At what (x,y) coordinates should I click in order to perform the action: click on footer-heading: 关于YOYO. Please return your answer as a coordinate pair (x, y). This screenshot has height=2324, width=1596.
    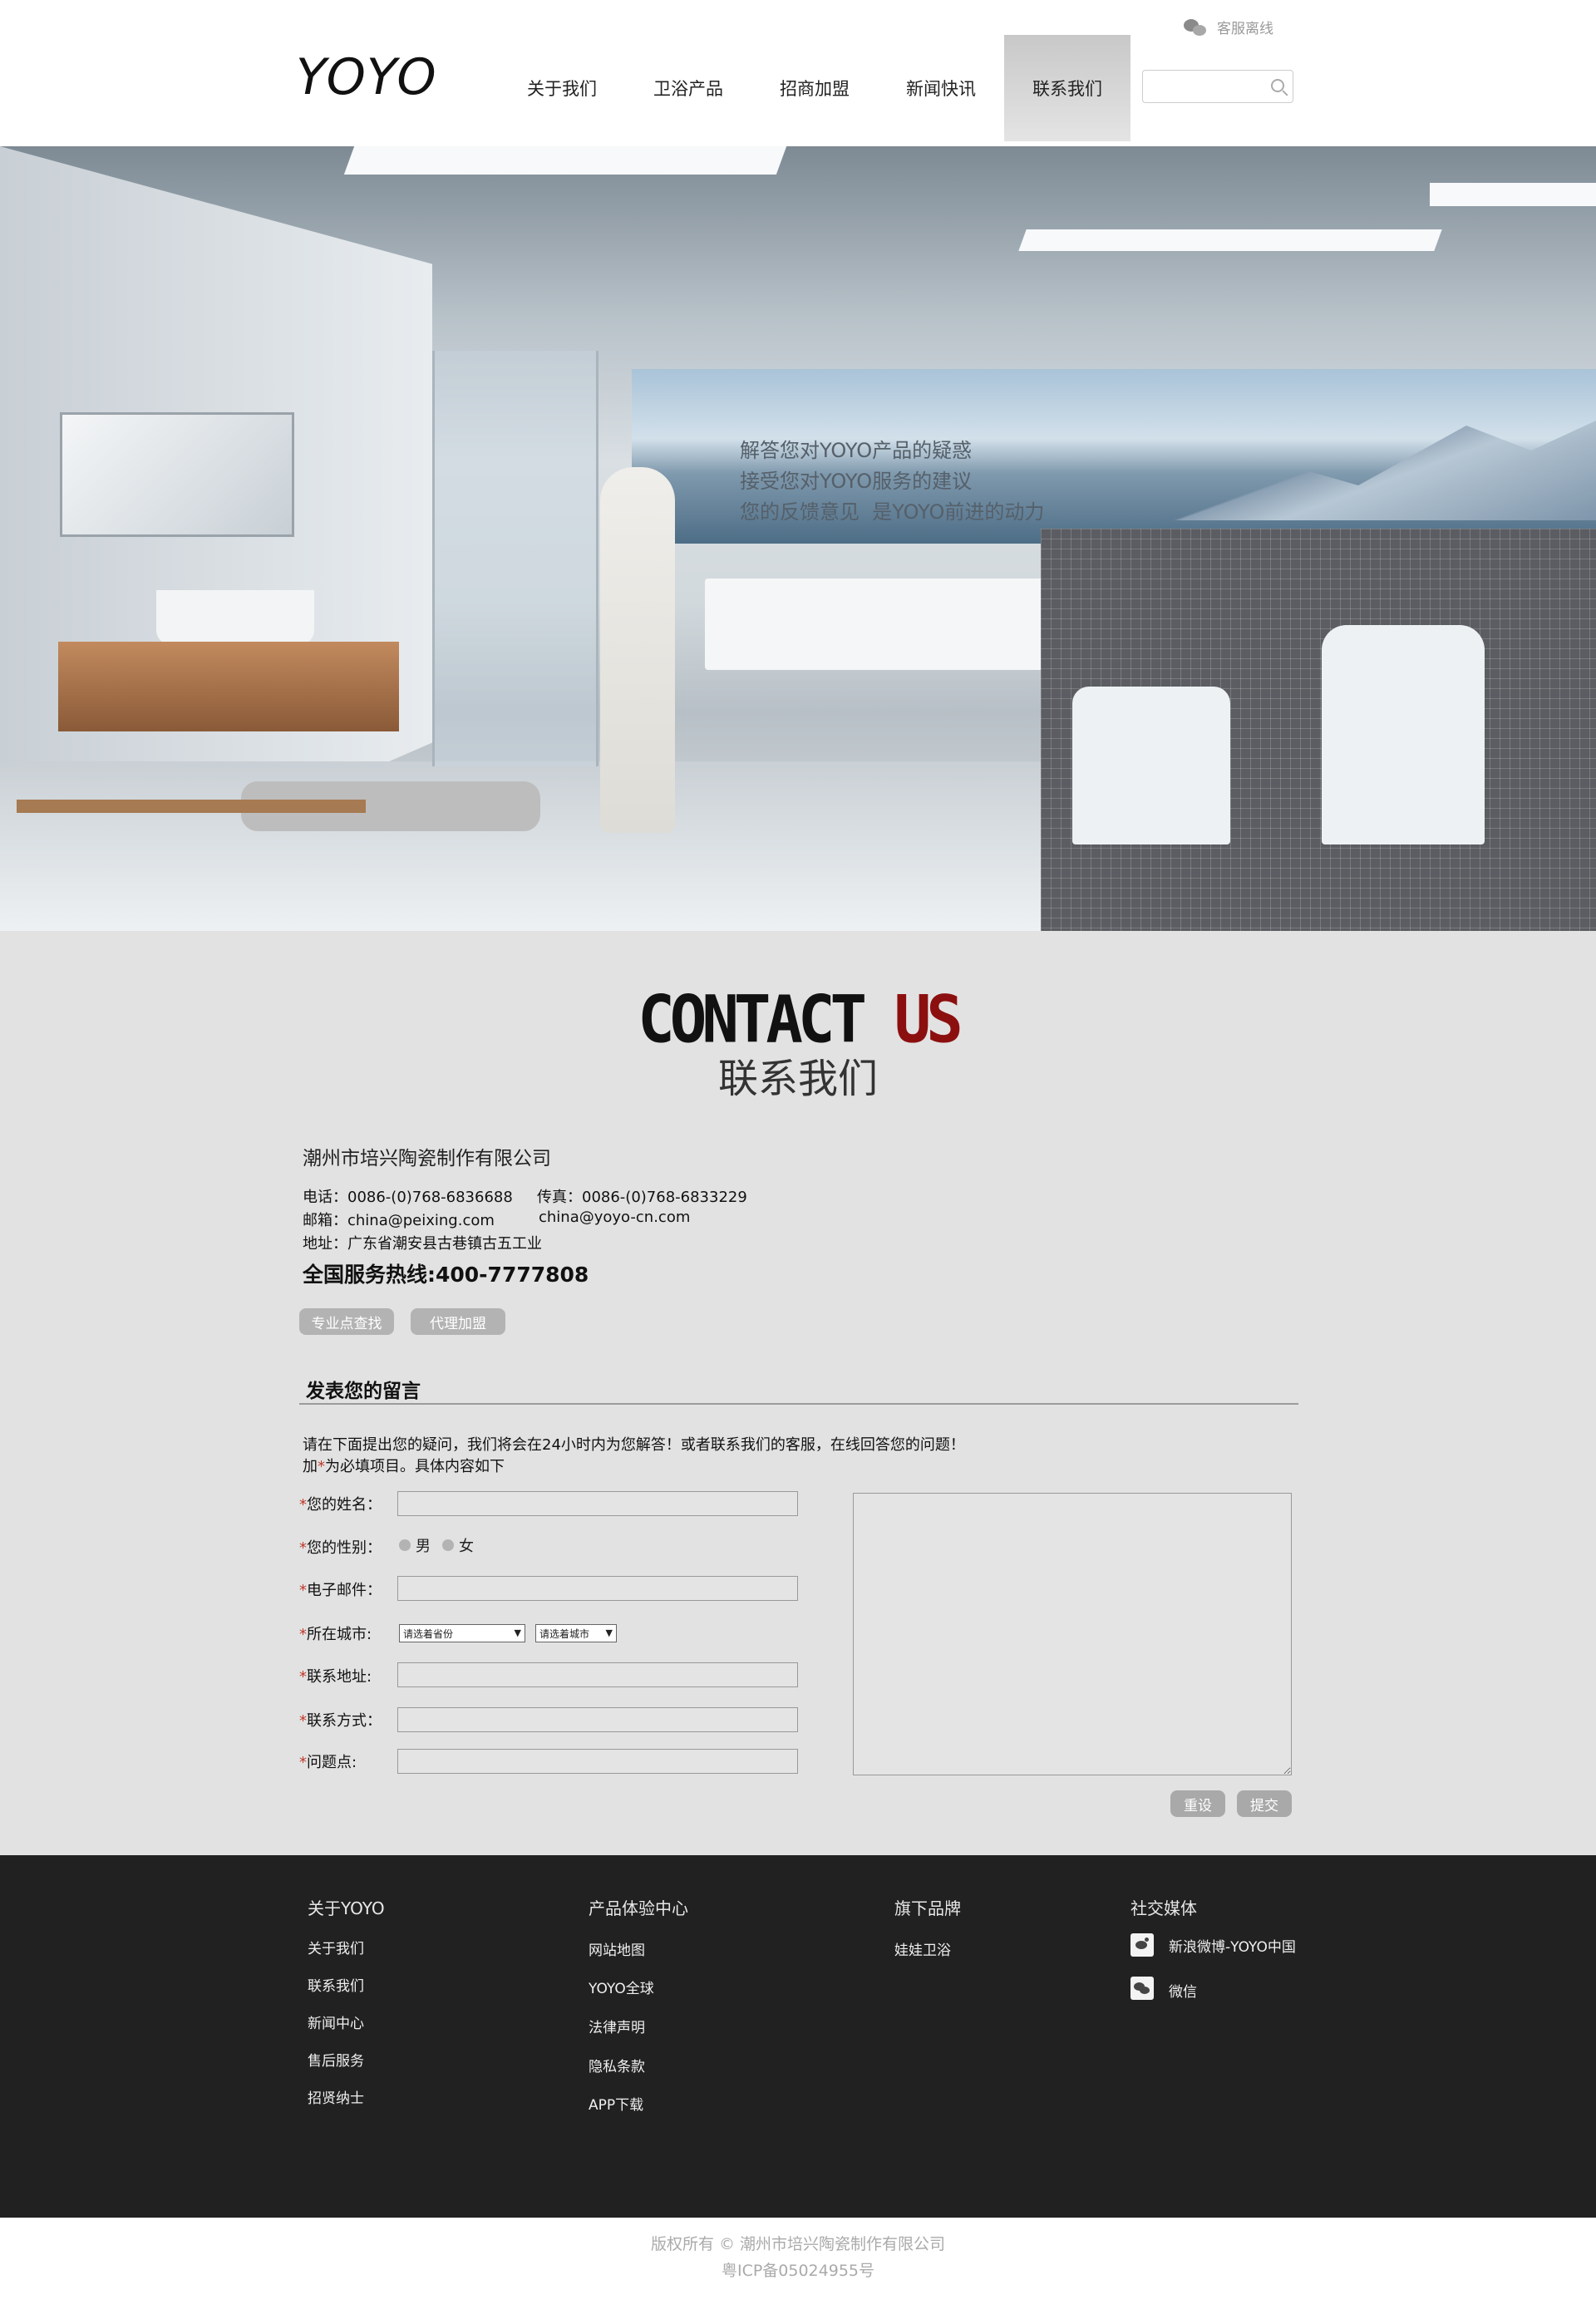
    Looking at the image, I should click on (346, 1908).